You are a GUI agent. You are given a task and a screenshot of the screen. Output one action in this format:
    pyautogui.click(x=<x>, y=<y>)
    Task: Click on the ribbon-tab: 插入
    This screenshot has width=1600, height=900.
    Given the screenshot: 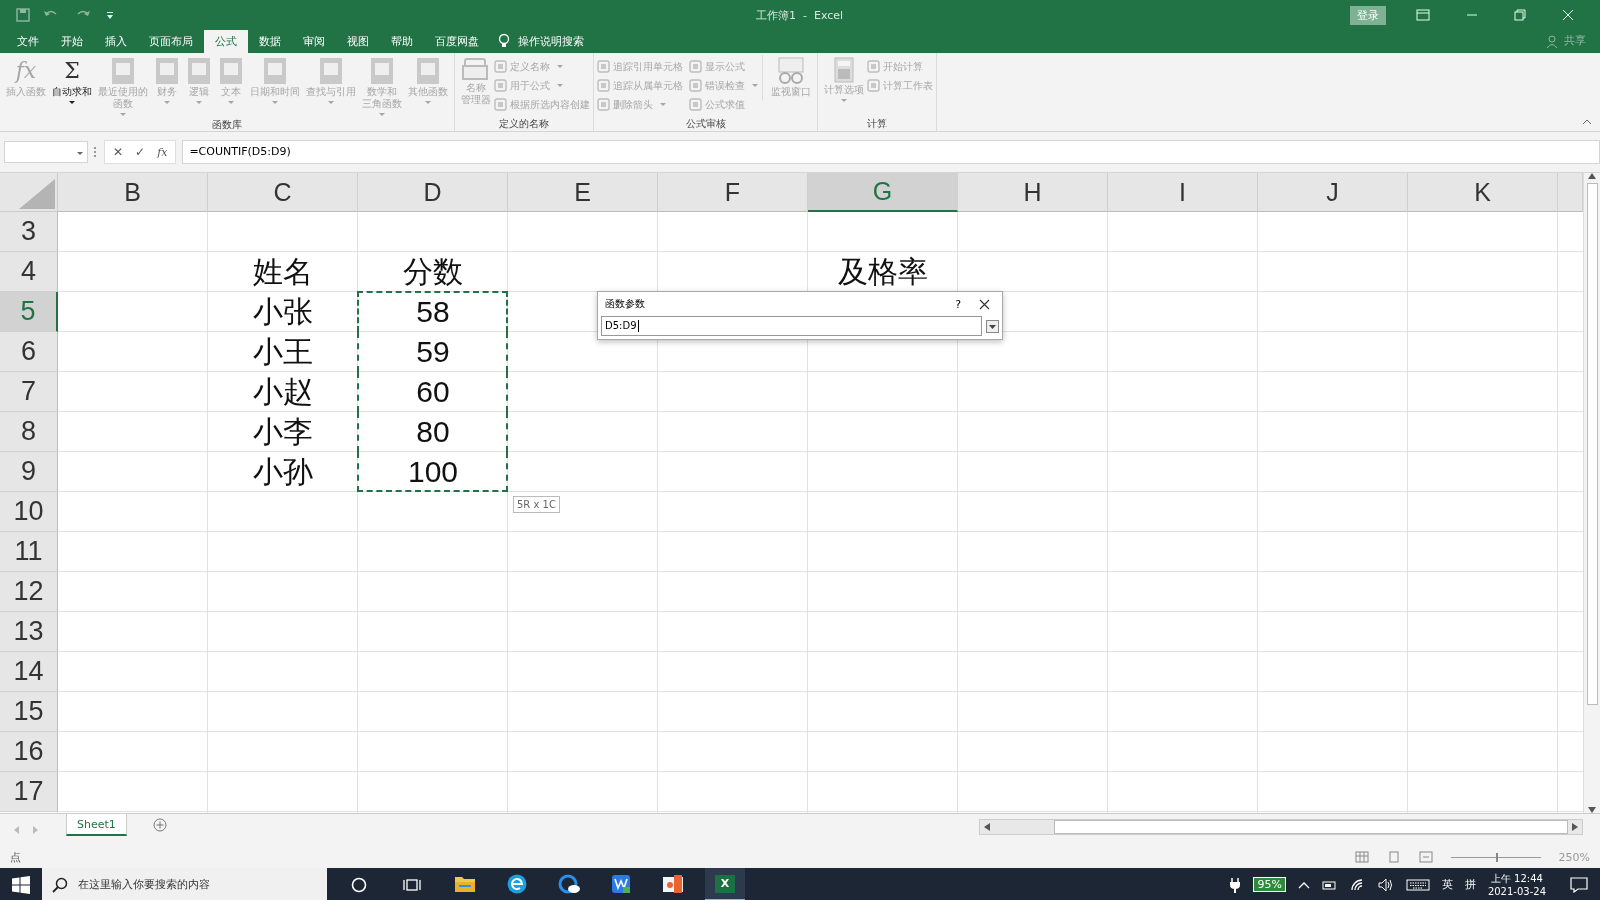 What is the action you would take?
    pyautogui.click(x=116, y=41)
    